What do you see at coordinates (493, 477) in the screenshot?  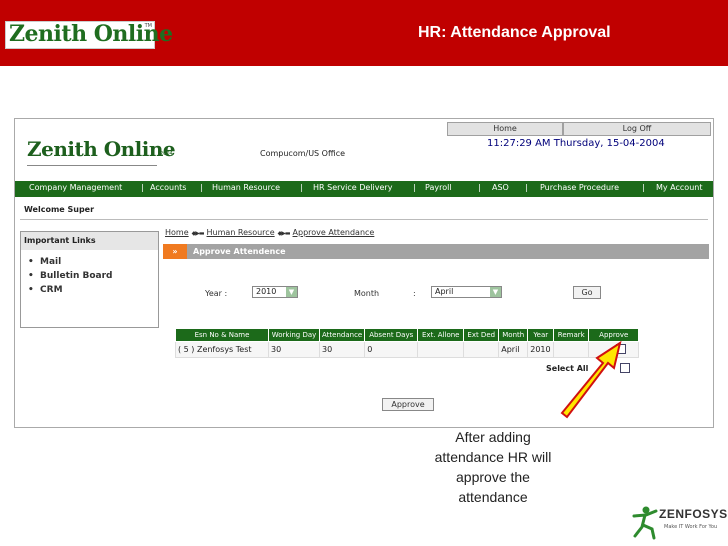 I see `annotation-line: approve the` at bounding box center [493, 477].